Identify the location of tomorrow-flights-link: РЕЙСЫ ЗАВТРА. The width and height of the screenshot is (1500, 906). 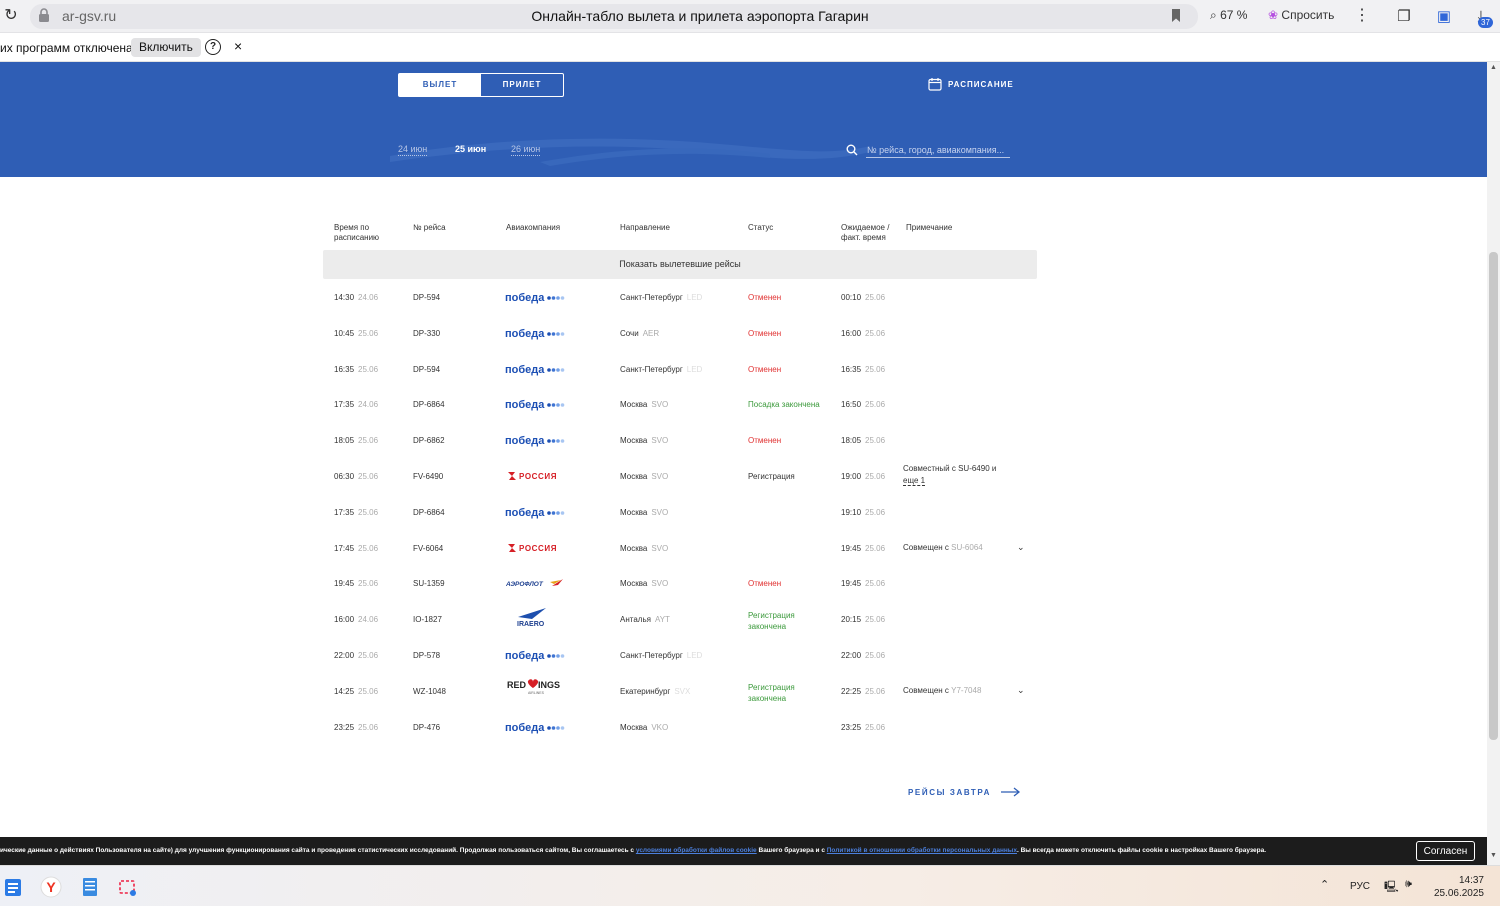
(964, 792).